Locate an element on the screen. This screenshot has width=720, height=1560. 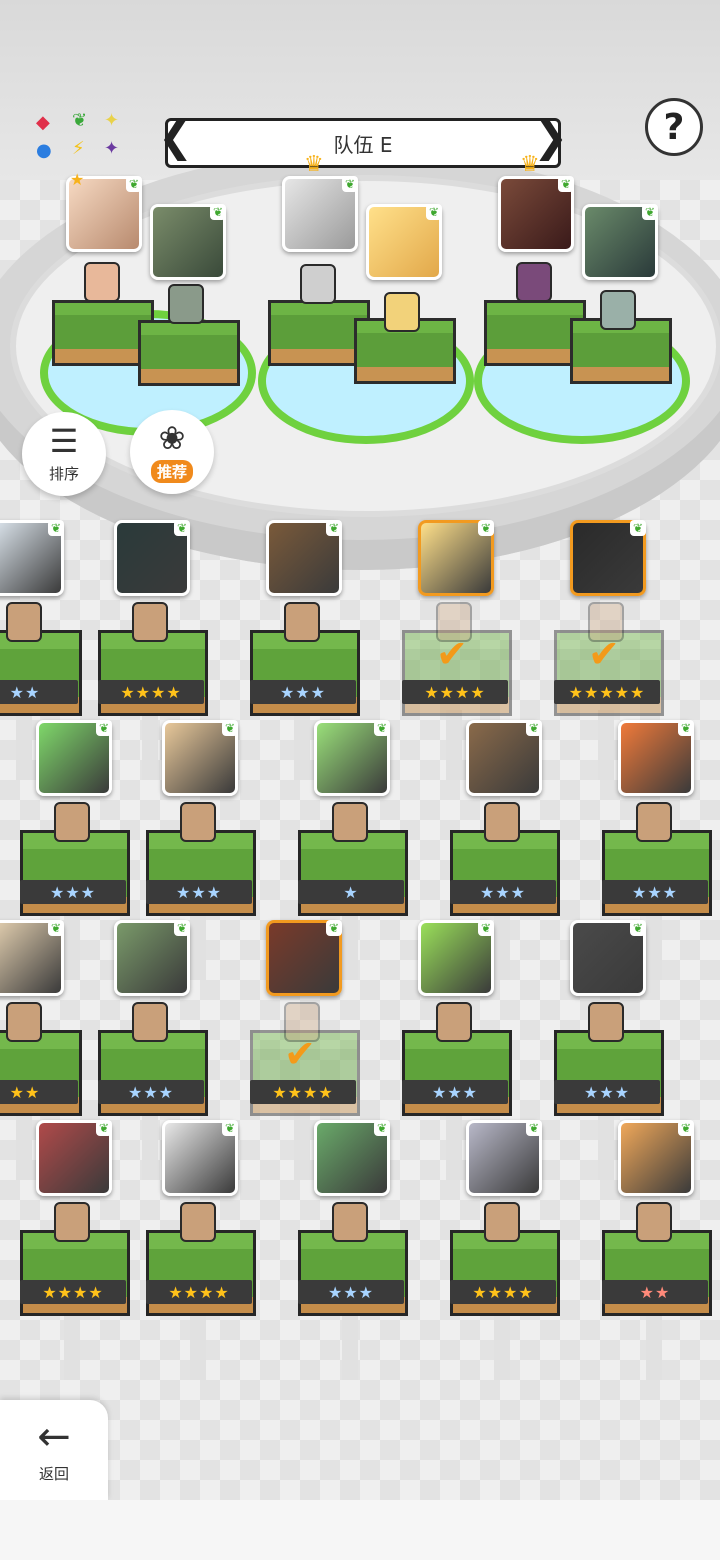
dark-element-icon: ✦ is located at coordinates (112, 148).